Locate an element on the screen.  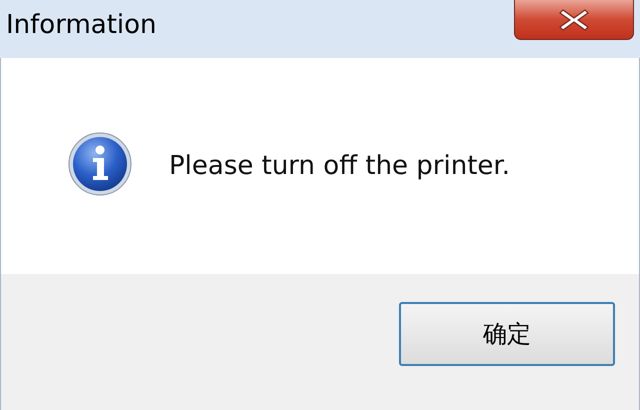
window-title: Information is located at coordinates (81, 24).